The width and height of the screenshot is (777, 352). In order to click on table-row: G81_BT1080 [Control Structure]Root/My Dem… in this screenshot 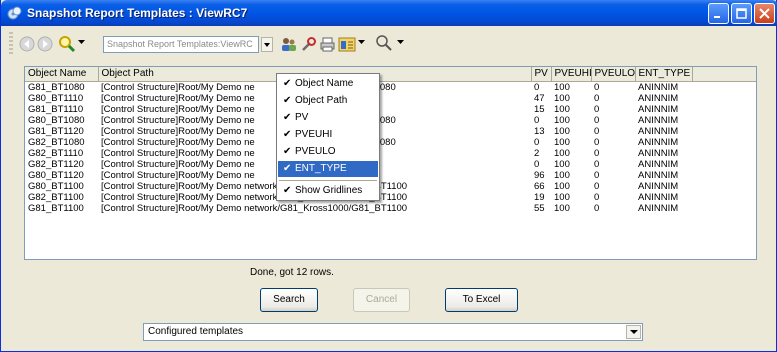, I will do `click(390, 87)`.